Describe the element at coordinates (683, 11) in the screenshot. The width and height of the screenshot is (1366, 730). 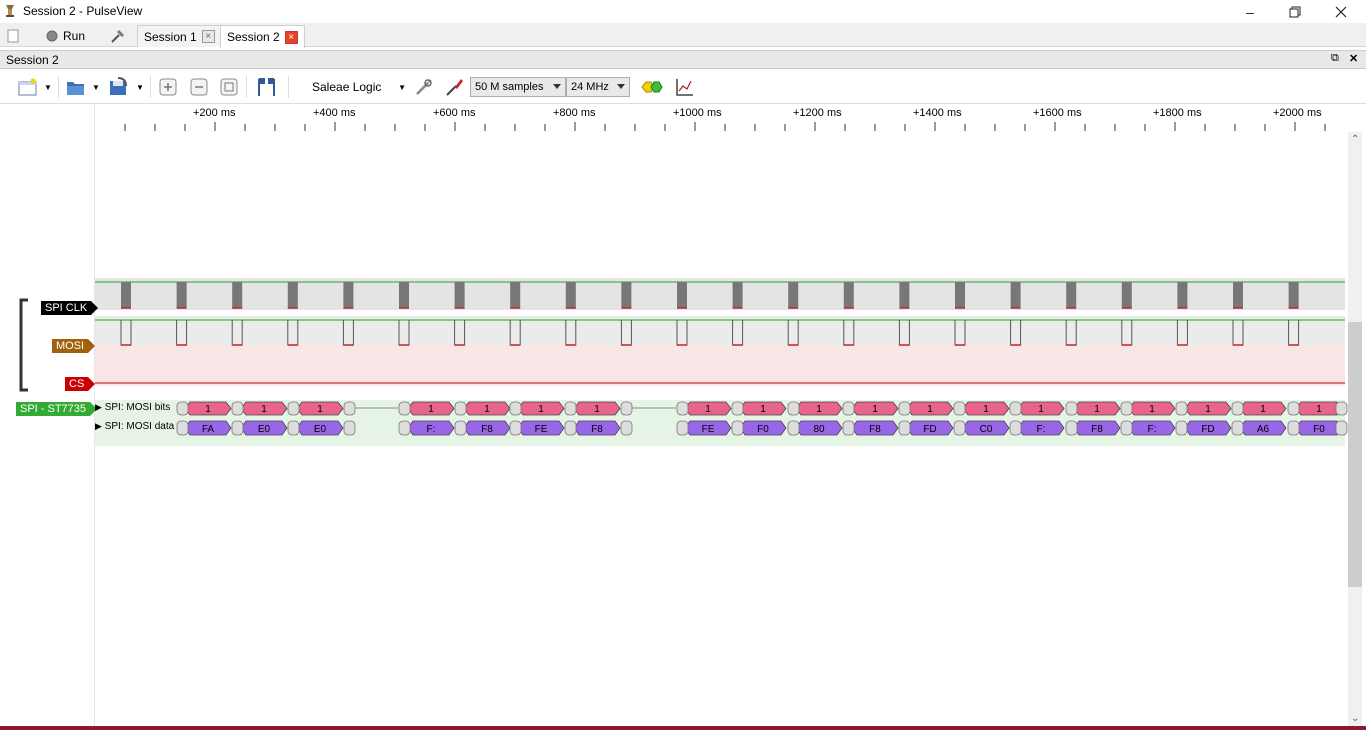
I see `title-bar: Session 2 - PulseView –` at that location.